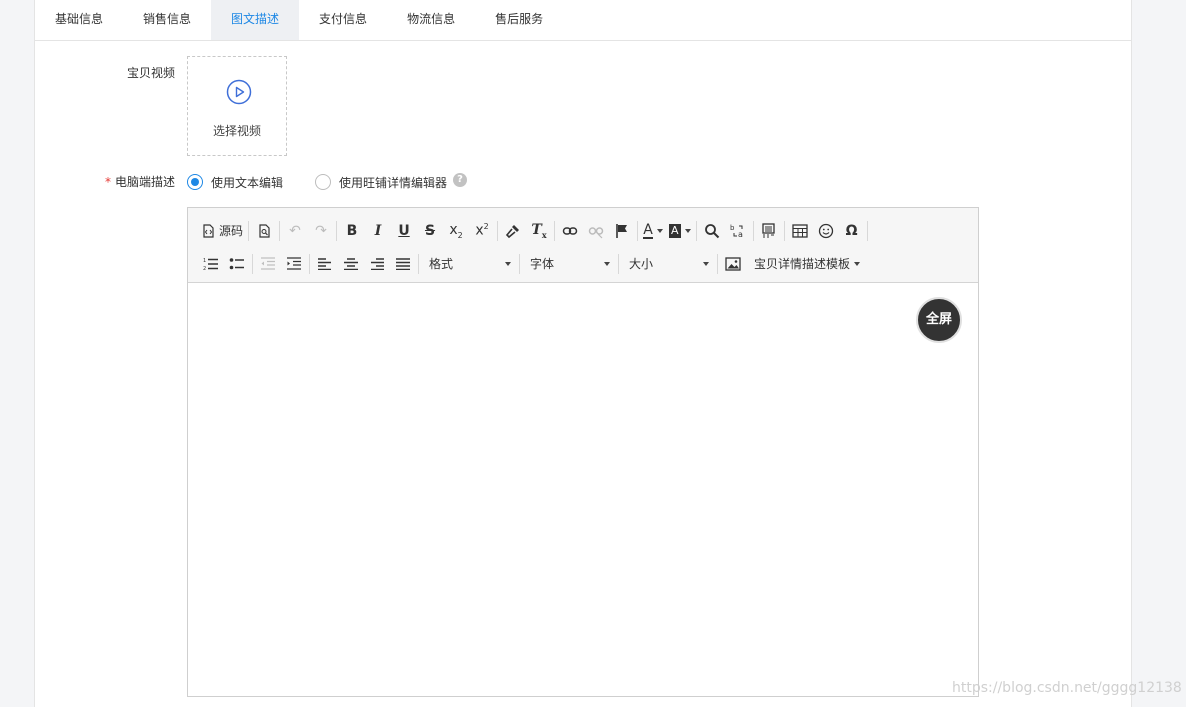  I want to click on align-left-button, so click(325, 264).